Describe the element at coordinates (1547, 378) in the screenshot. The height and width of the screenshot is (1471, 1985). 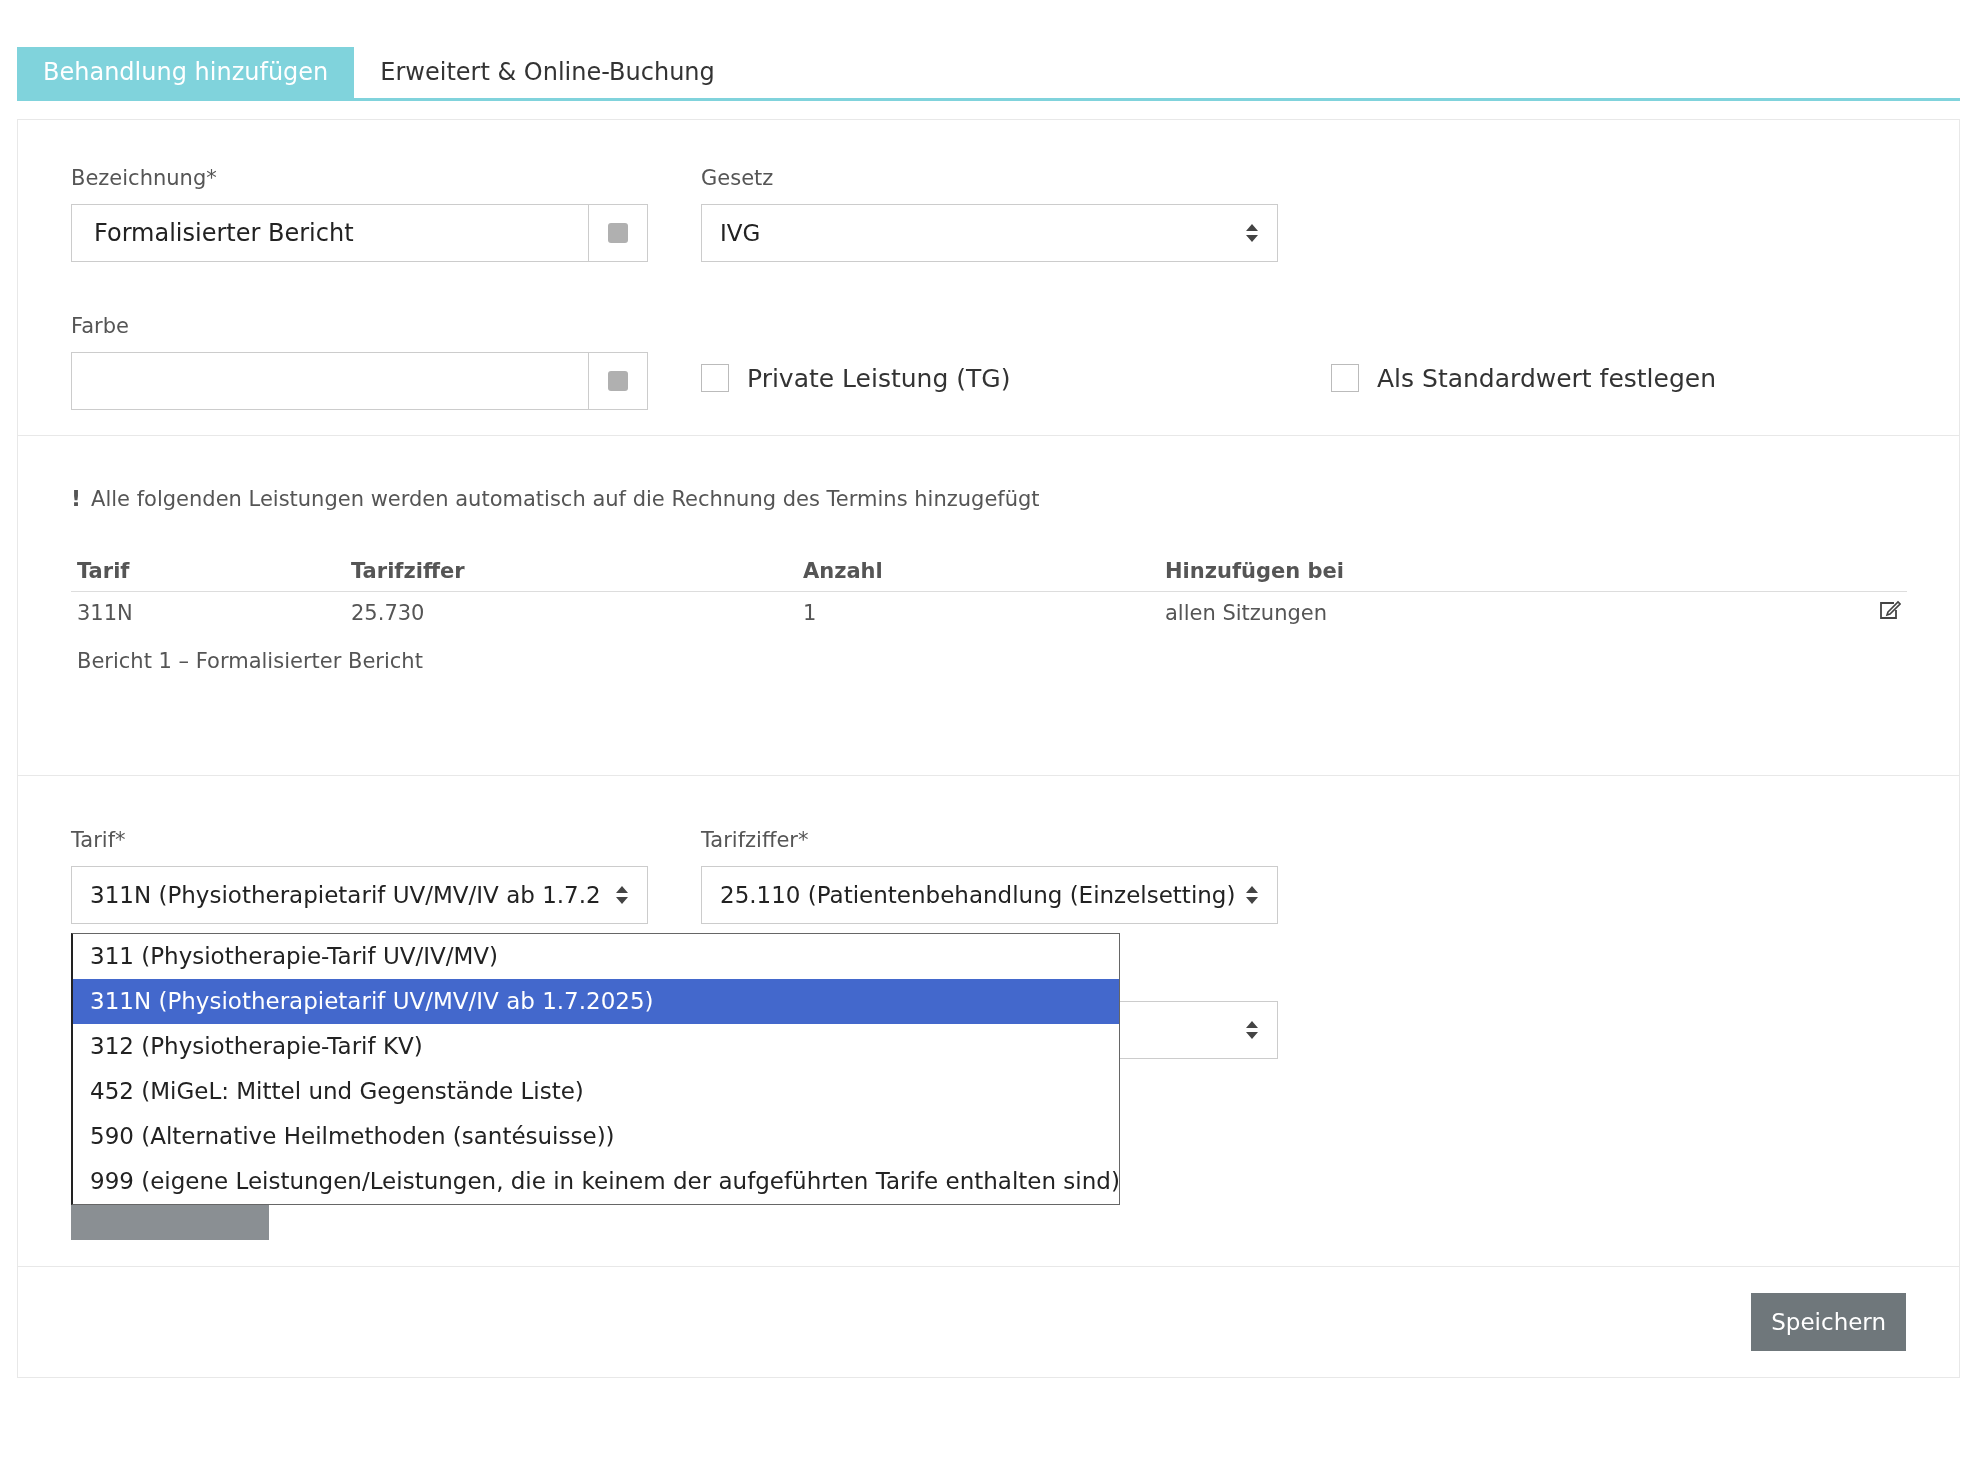
I see `checkbox-label: Als Standardwert festlegen` at that location.